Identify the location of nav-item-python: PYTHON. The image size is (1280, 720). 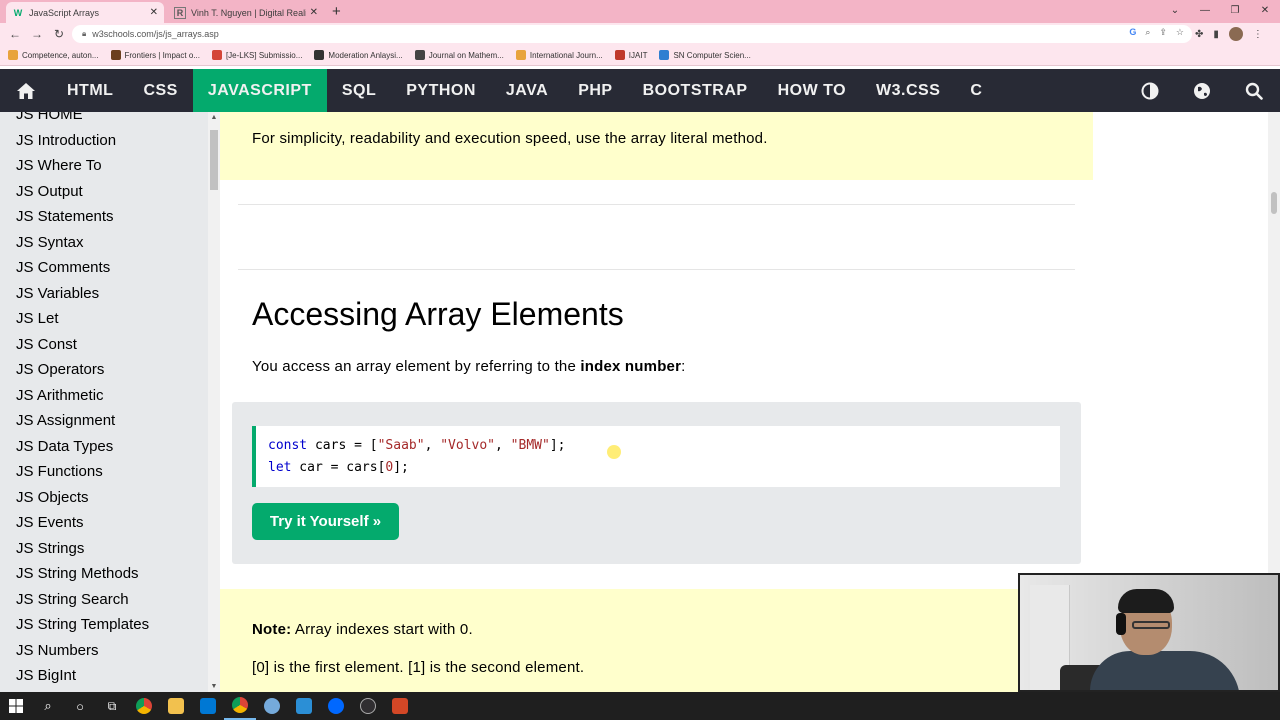
(441, 90).